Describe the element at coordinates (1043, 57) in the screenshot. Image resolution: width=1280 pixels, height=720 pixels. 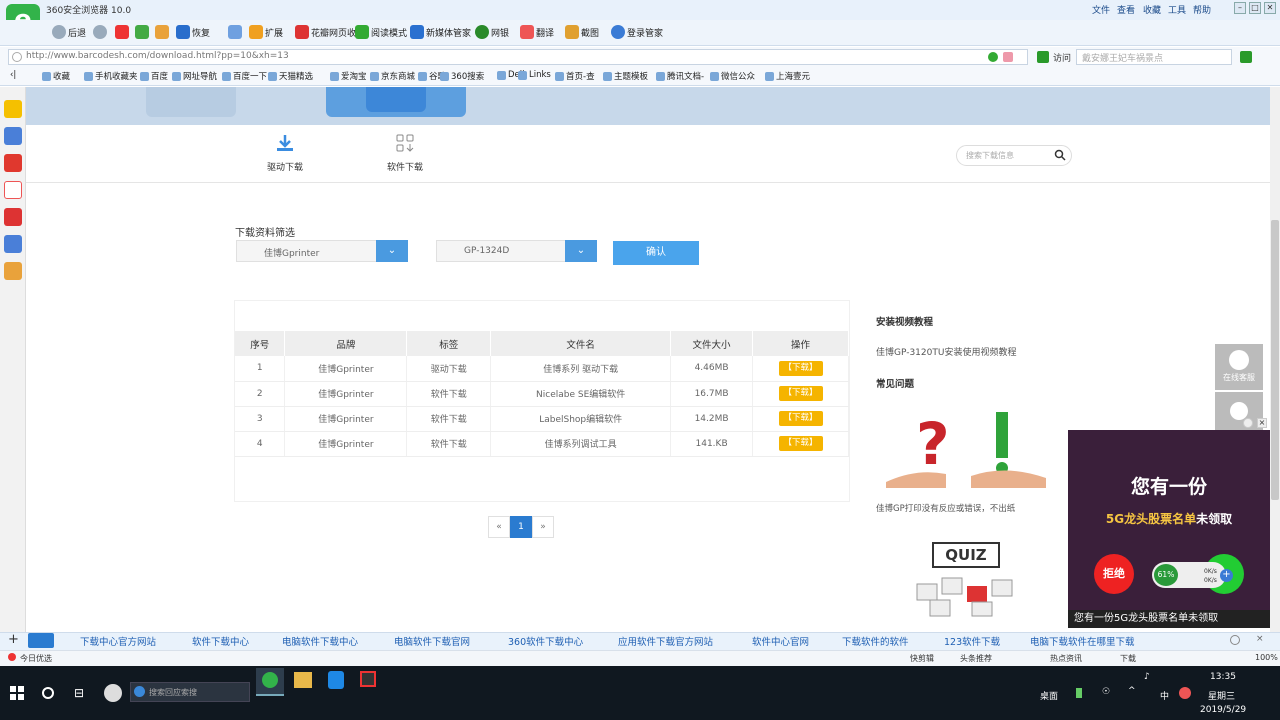
I see `go-arrow-icon` at that location.